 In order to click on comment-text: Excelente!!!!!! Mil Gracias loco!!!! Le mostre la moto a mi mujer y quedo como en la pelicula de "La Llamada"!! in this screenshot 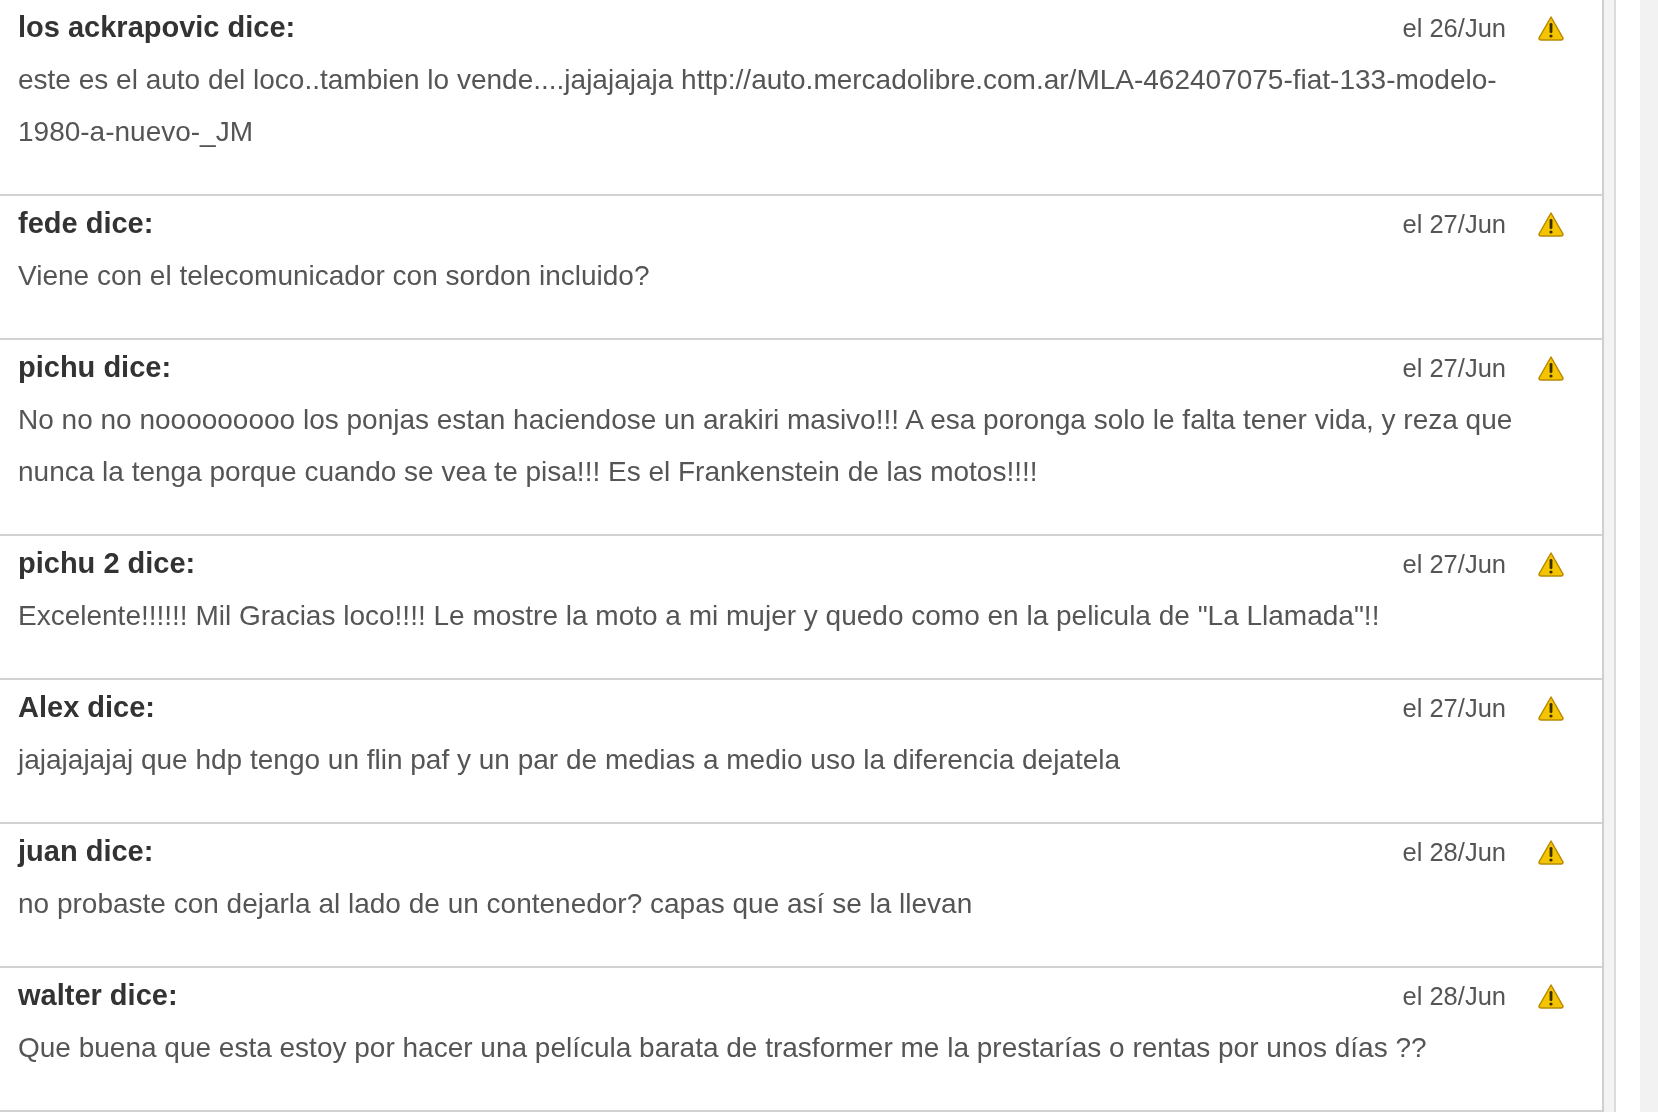, I will do `click(699, 616)`.